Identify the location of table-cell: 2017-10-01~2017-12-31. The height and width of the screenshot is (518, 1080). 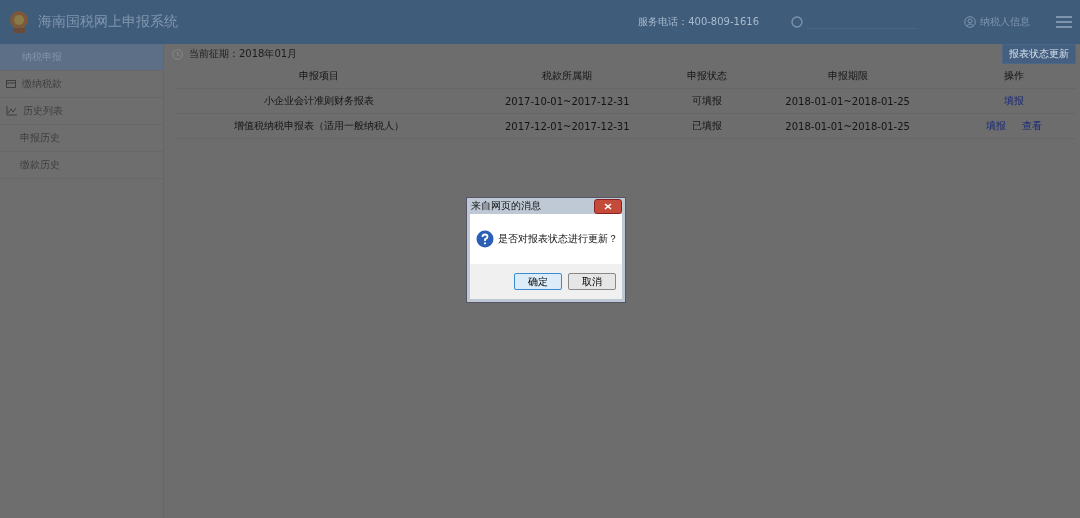
(567, 101).